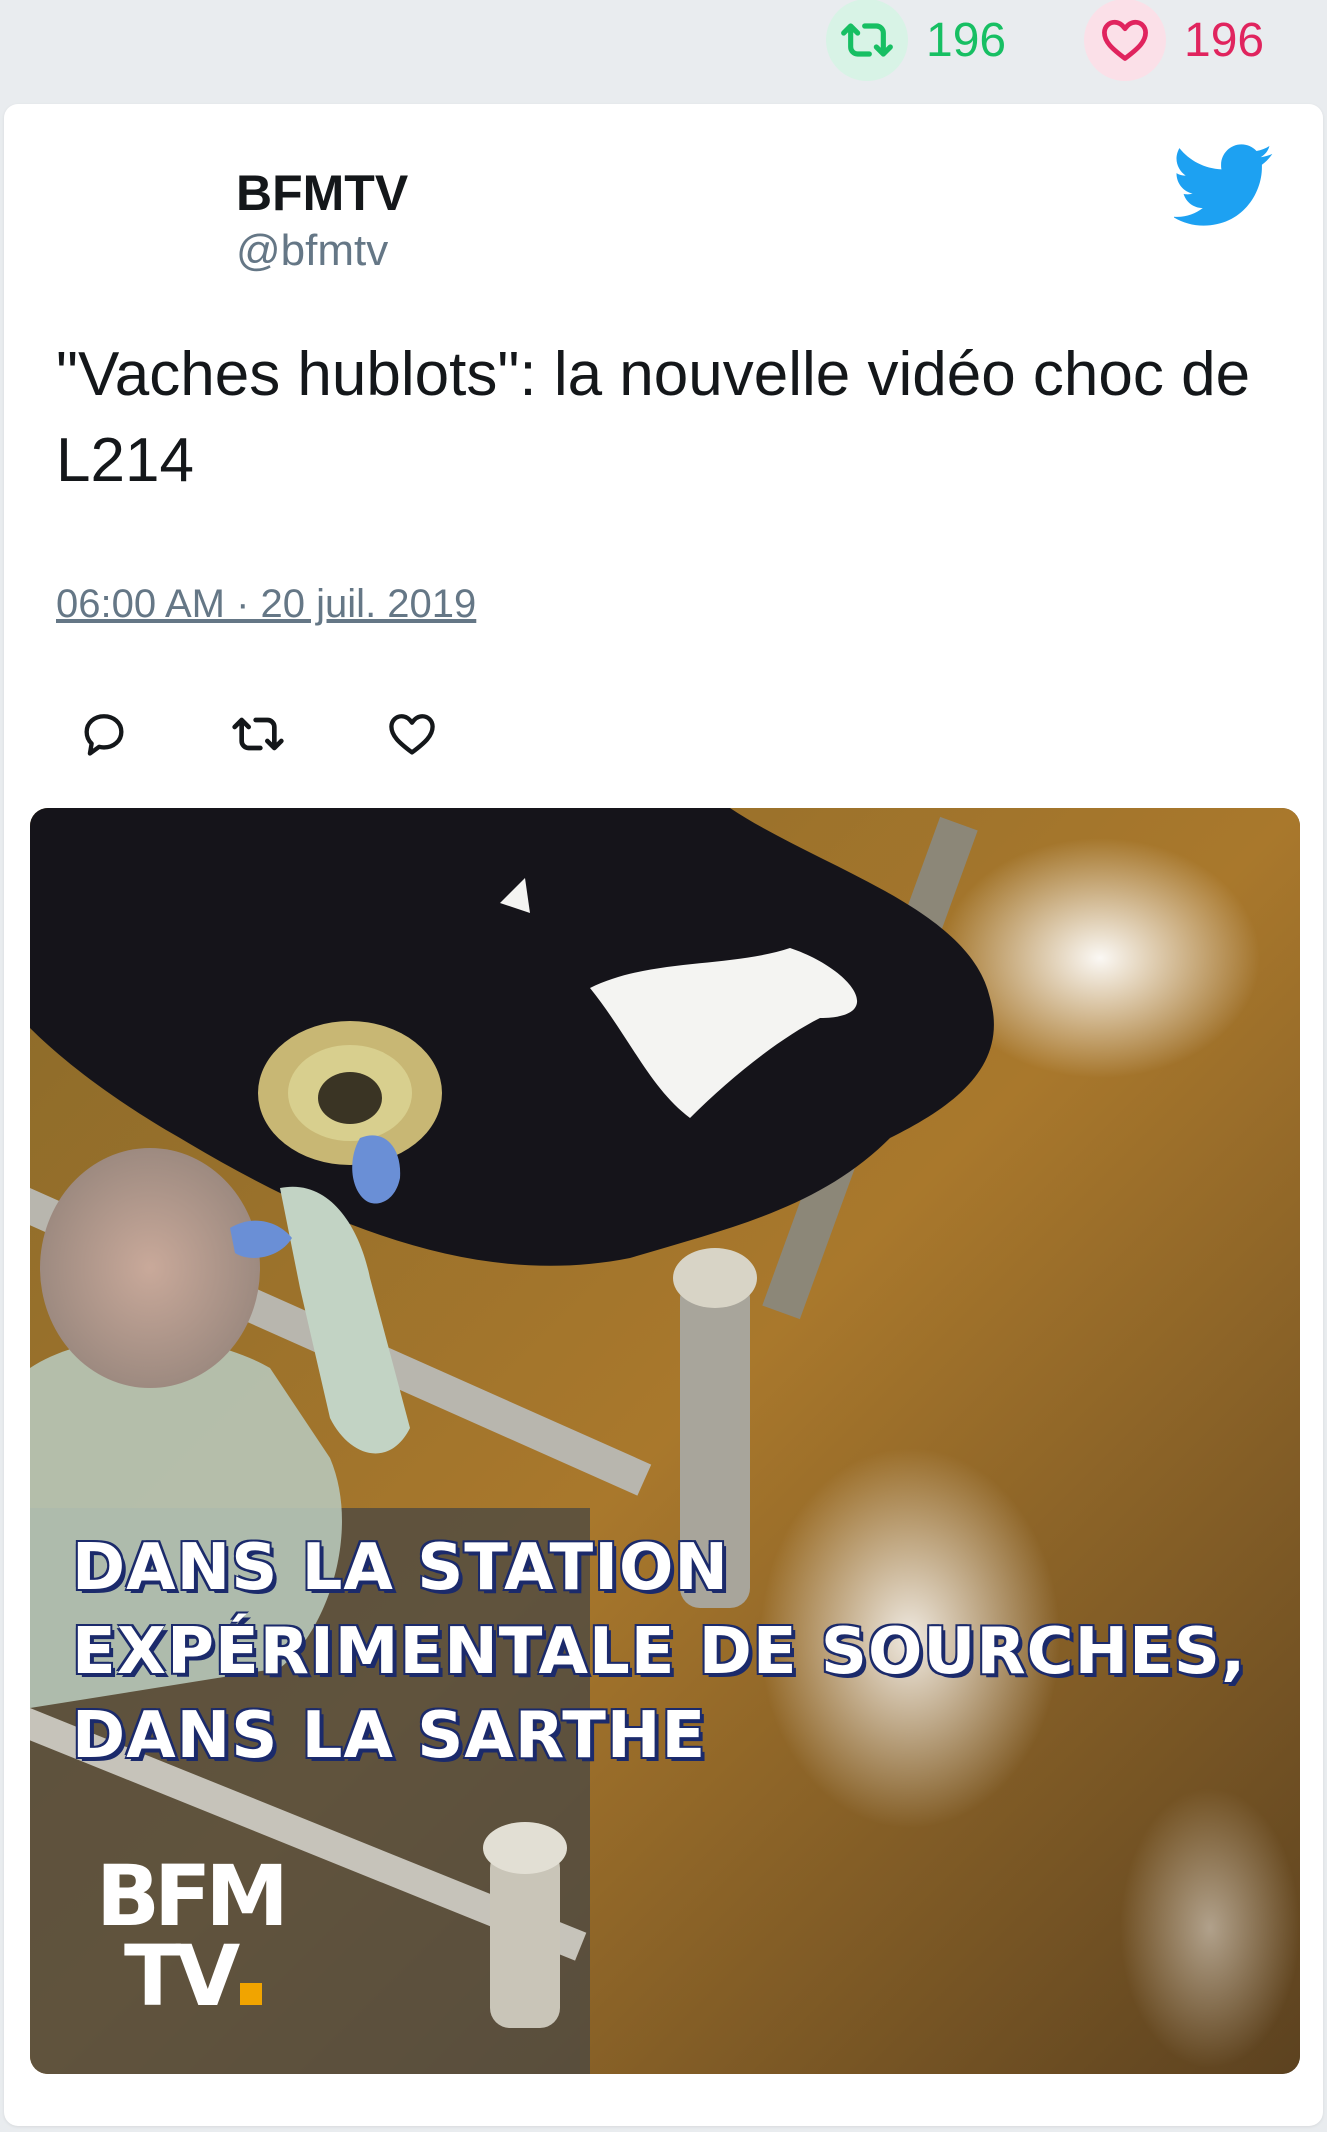 This screenshot has height=2132, width=1327. What do you see at coordinates (312, 251) in the screenshot?
I see `author-handle: @bfmtv` at bounding box center [312, 251].